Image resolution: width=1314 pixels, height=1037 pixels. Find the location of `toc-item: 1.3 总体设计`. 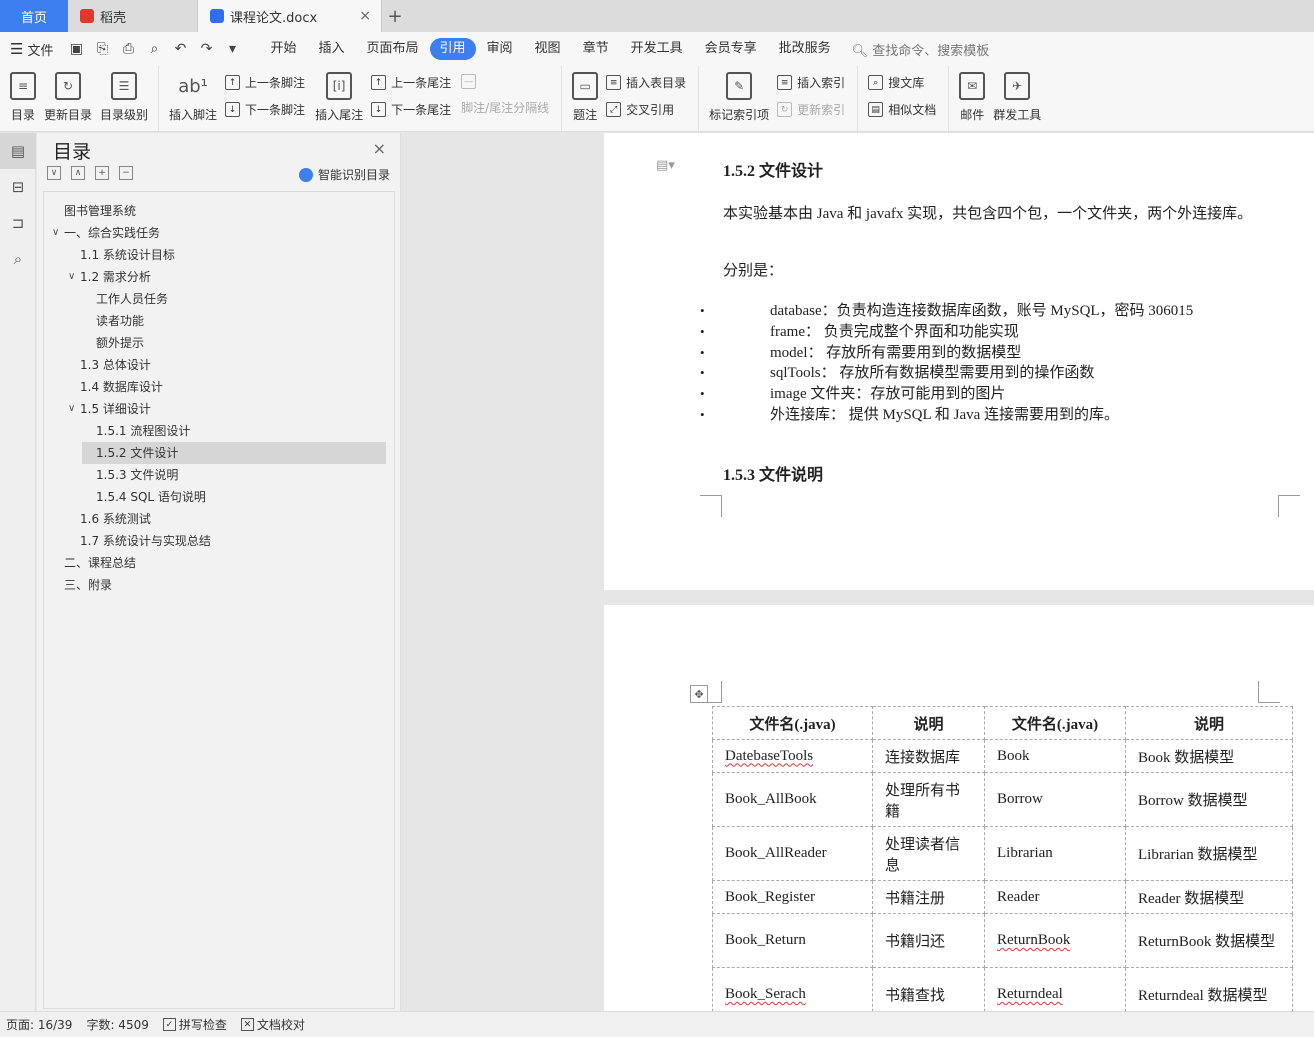

toc-item: 1.3 总体设计 is located at coordinates (219, 365).